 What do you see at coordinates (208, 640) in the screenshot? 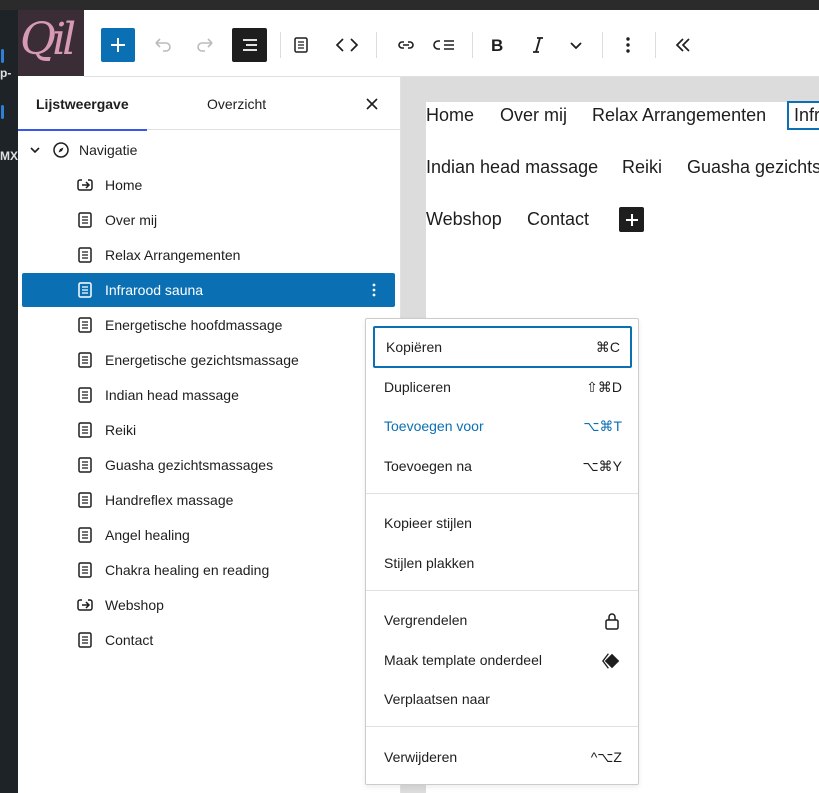
I see `tree-item: Contact` at bounding box center [208, 640].